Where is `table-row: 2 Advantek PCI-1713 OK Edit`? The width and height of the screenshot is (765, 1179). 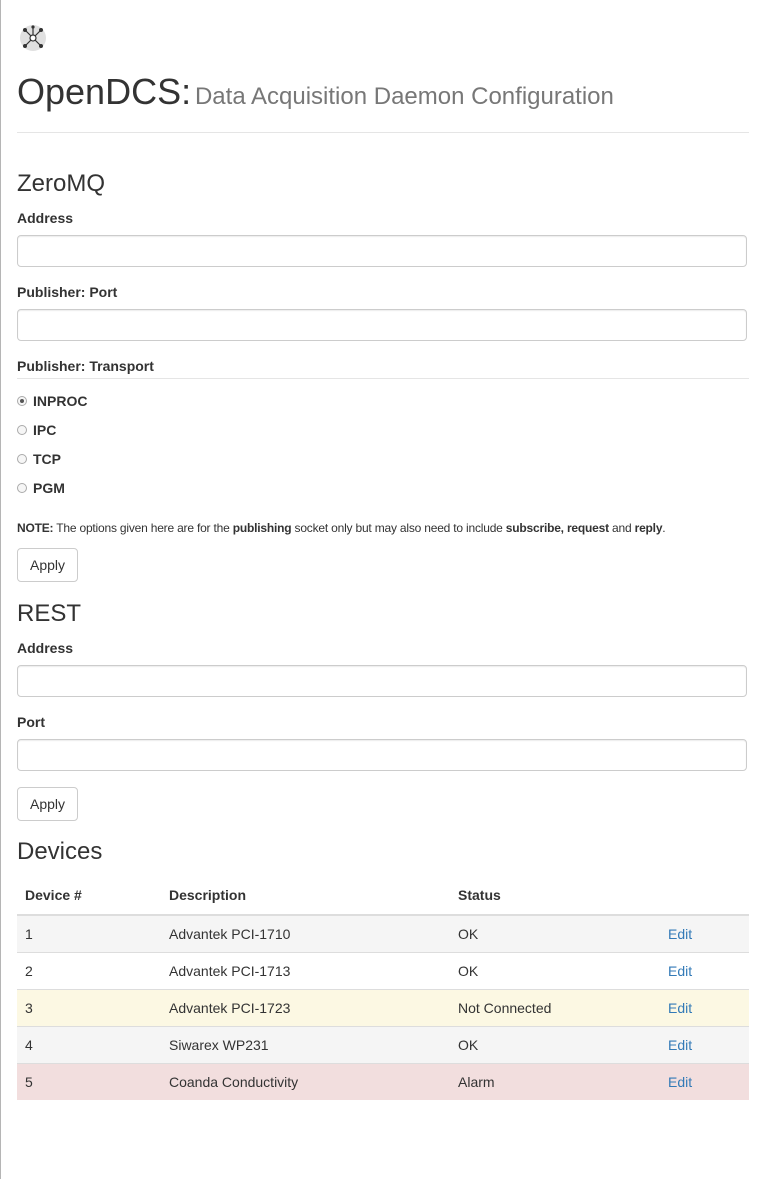 table-row: 2 Advantek PCI-1713 OK Edit is located at coordinates (383, 971).